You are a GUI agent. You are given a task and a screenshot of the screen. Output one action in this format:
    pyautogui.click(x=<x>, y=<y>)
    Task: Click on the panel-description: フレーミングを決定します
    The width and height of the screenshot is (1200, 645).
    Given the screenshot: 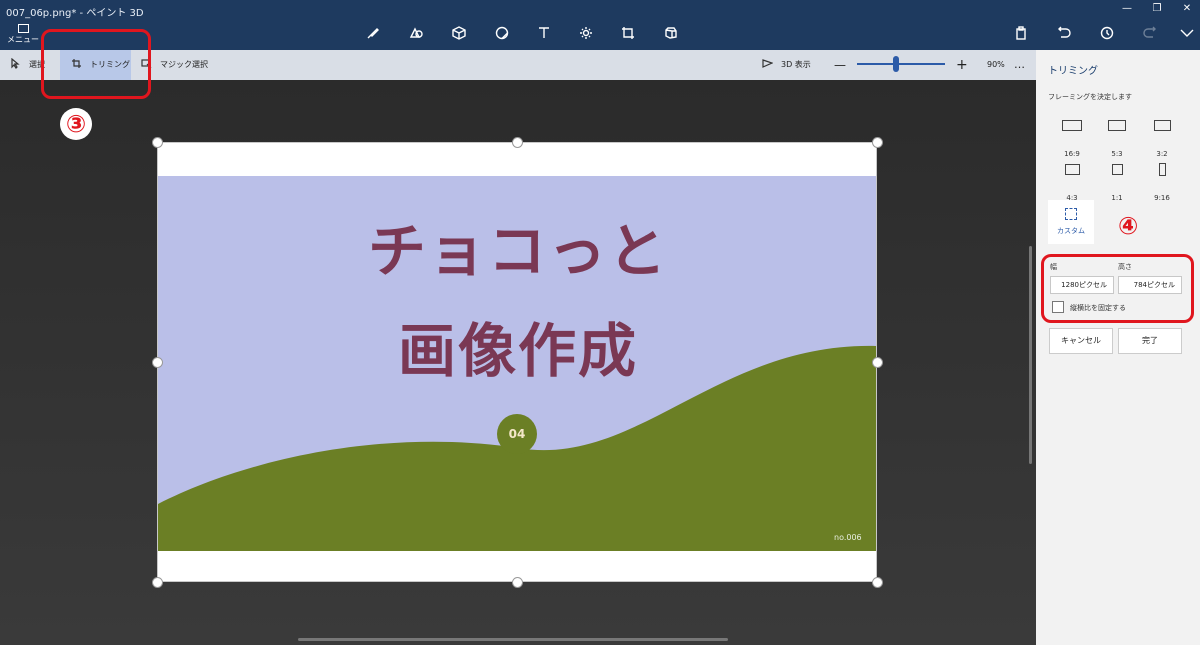 What is the action you would take?
    pyautogui.click(x=1090, y=97)
    